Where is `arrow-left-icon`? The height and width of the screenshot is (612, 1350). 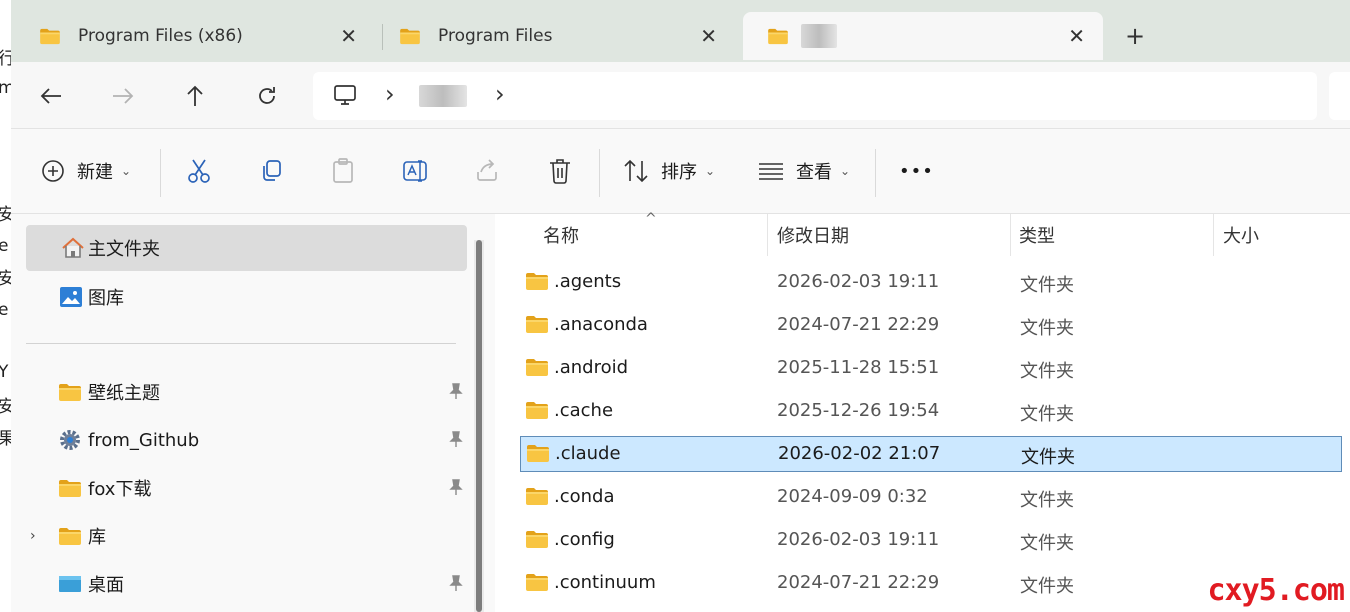 arrow-left-icon is located at coordinates (50, 96).